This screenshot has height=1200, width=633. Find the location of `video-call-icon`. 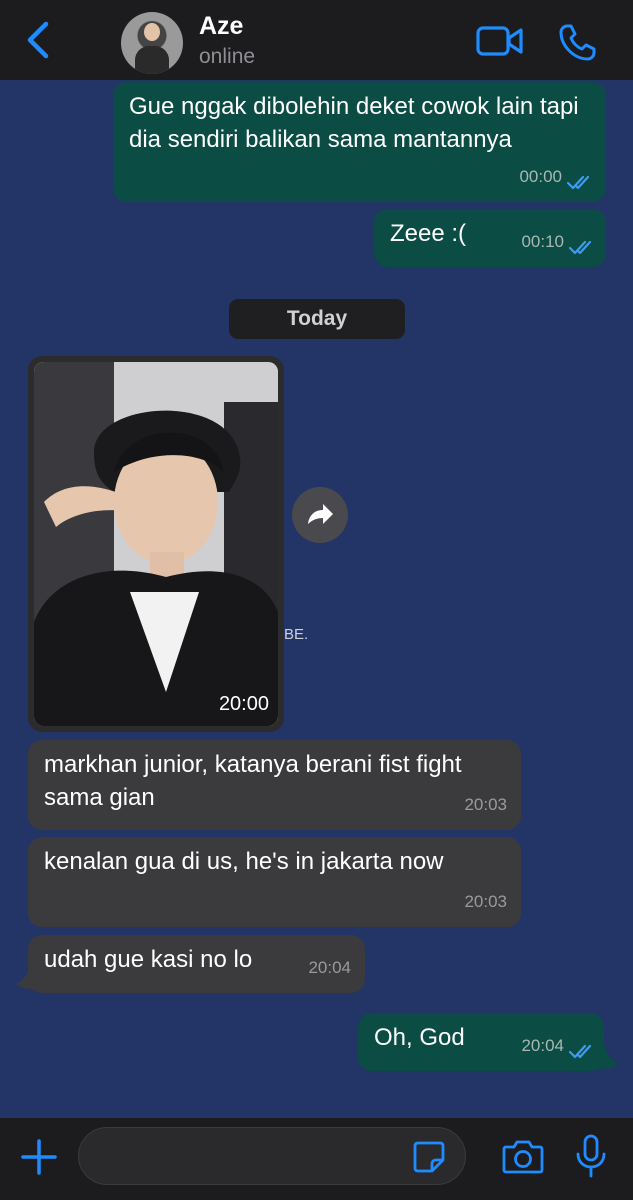

video-call-icon is located at coordinates (500, 41).